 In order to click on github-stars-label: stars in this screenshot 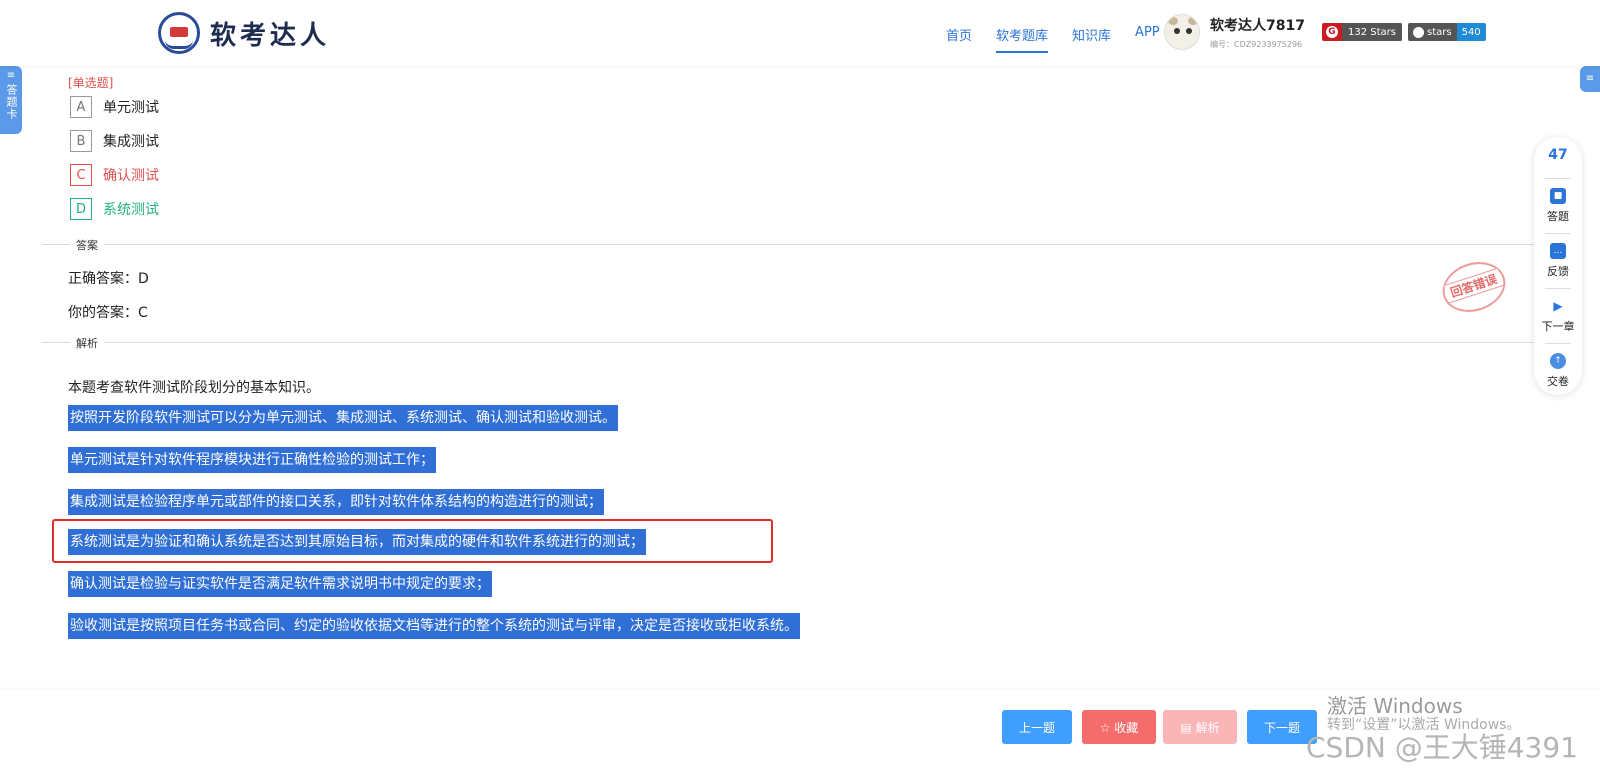, I will do `click(1439, 32)`.